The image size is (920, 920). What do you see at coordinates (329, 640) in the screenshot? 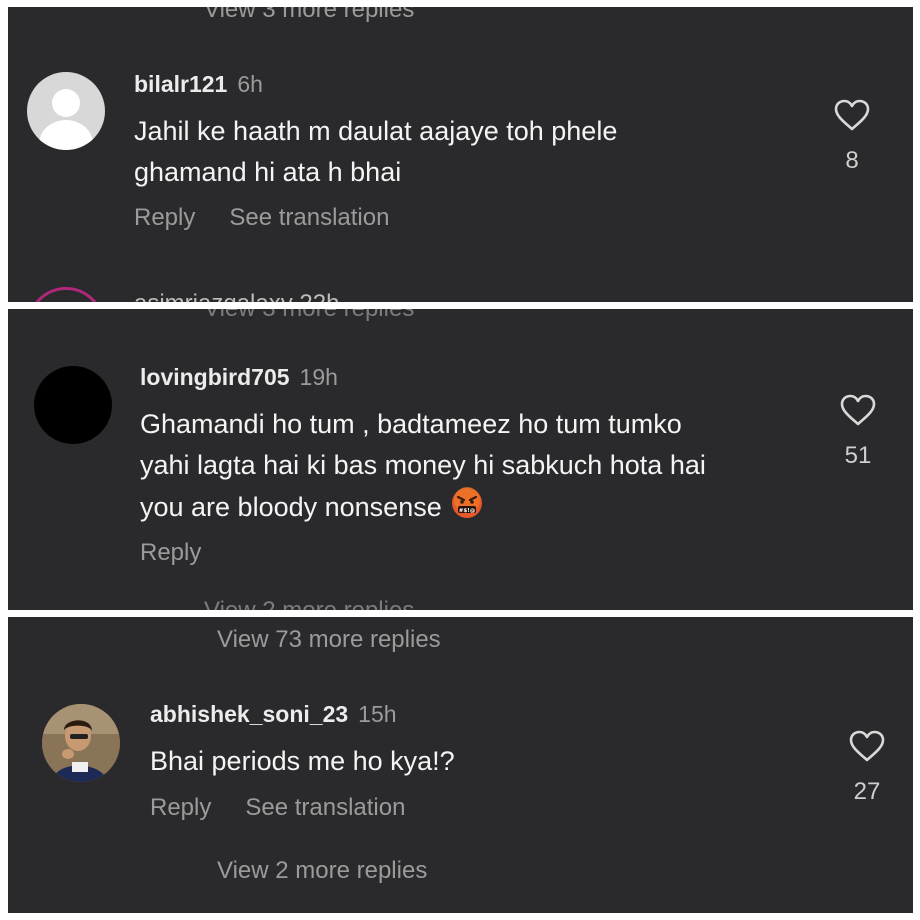
I see `view-more-replies-link: View 73 more replies` at bounding box center [329, 640].